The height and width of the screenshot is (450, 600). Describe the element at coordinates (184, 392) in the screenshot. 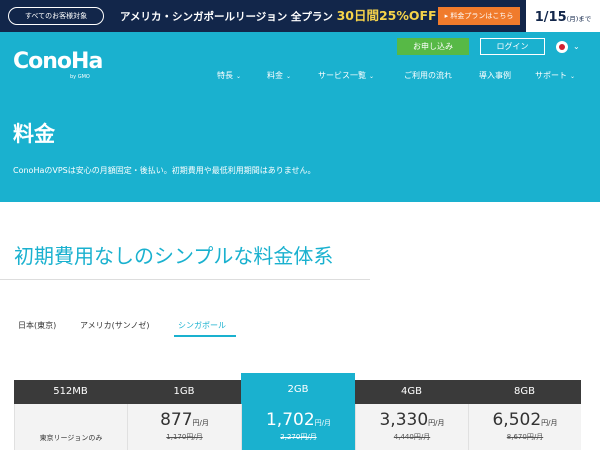

I see `plan-header-1gb: 1GB` at that location.